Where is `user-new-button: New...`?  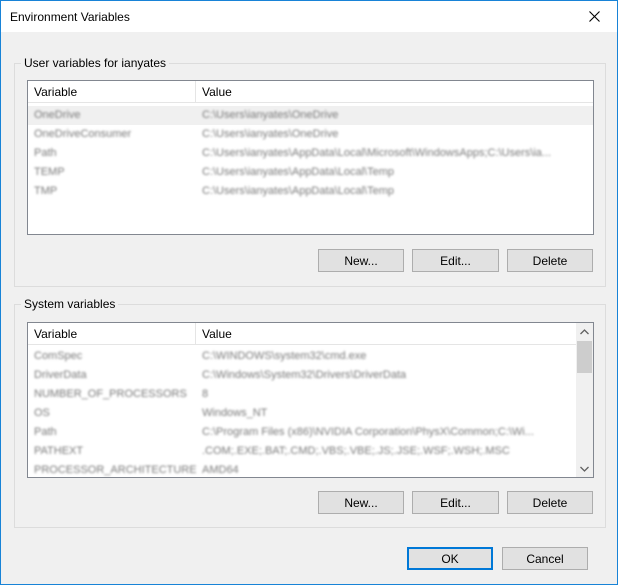 user-new-button: New... is located at coordinates (361, 260).